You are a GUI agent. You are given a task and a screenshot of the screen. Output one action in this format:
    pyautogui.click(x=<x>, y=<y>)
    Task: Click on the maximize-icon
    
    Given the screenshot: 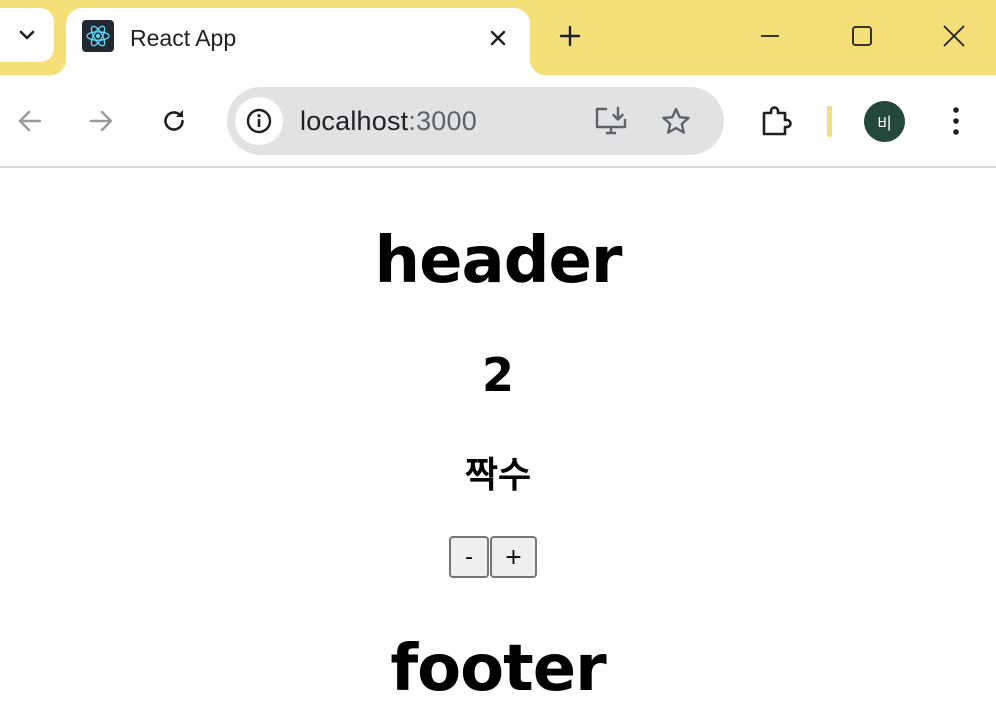 What is the action you would take?
    pyautogui.click(x=862, y=36)
    